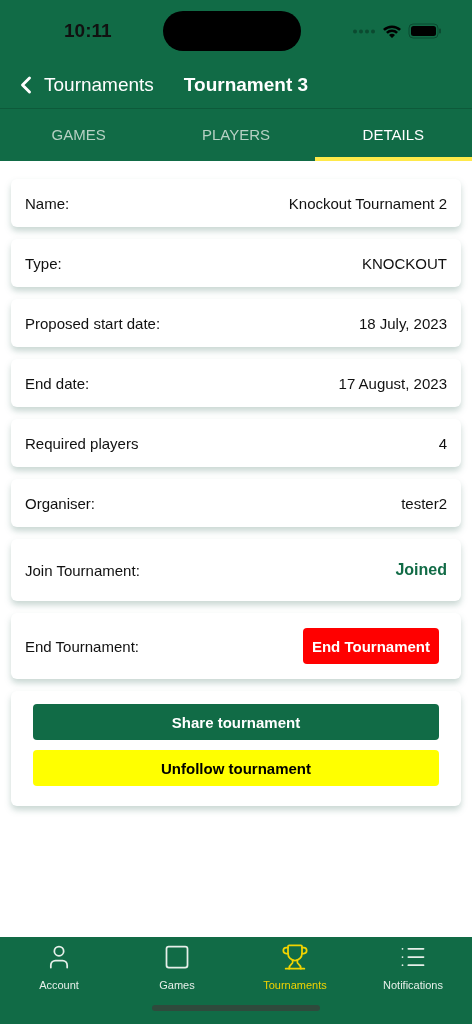 This screenshot has height=1024, width=472. Describe the element at coordinates (93, 323) in the screenshot. I see `detail-label: Proposed start date:` at that location.